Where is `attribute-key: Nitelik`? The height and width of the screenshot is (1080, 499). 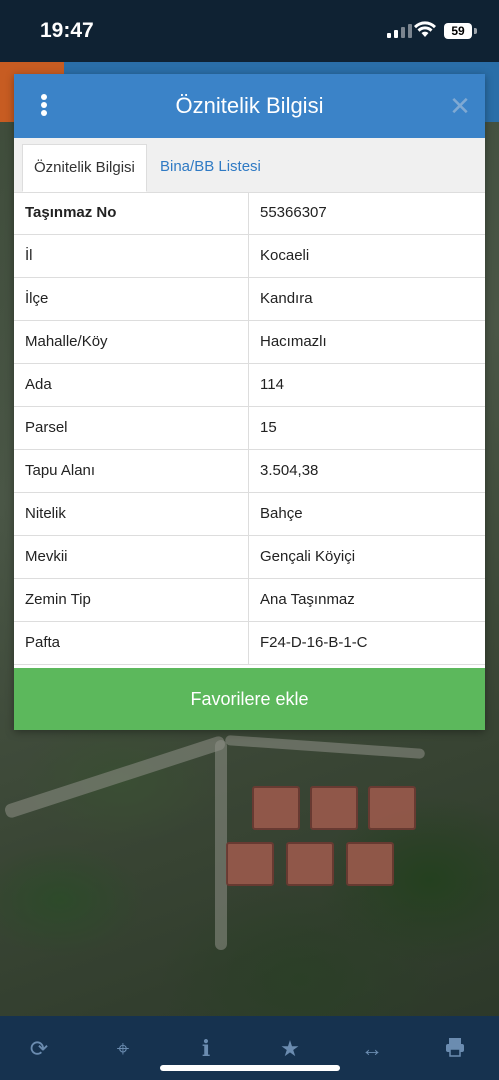
attribute-key: Nitelik is located at coordinates (131, 514).